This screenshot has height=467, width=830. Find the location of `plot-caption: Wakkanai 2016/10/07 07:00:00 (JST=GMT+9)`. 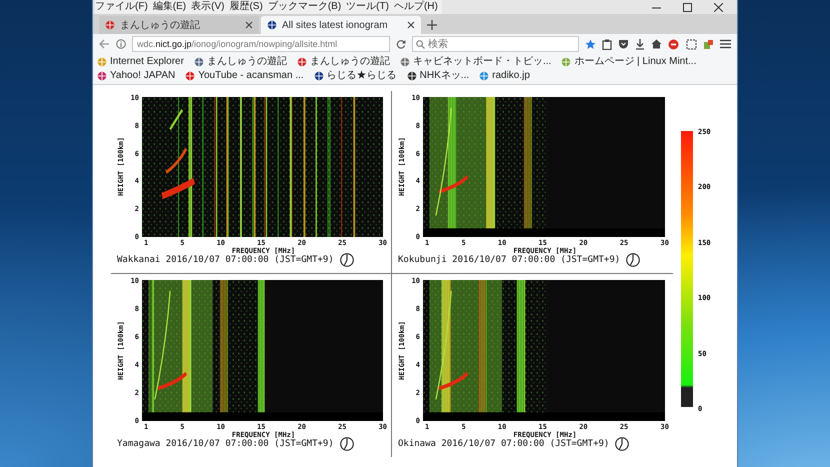

plot-caption: Wakkanai 2016/10/07 07:00:00 (JST=GMT+9) is located at coordinates (225, 260).